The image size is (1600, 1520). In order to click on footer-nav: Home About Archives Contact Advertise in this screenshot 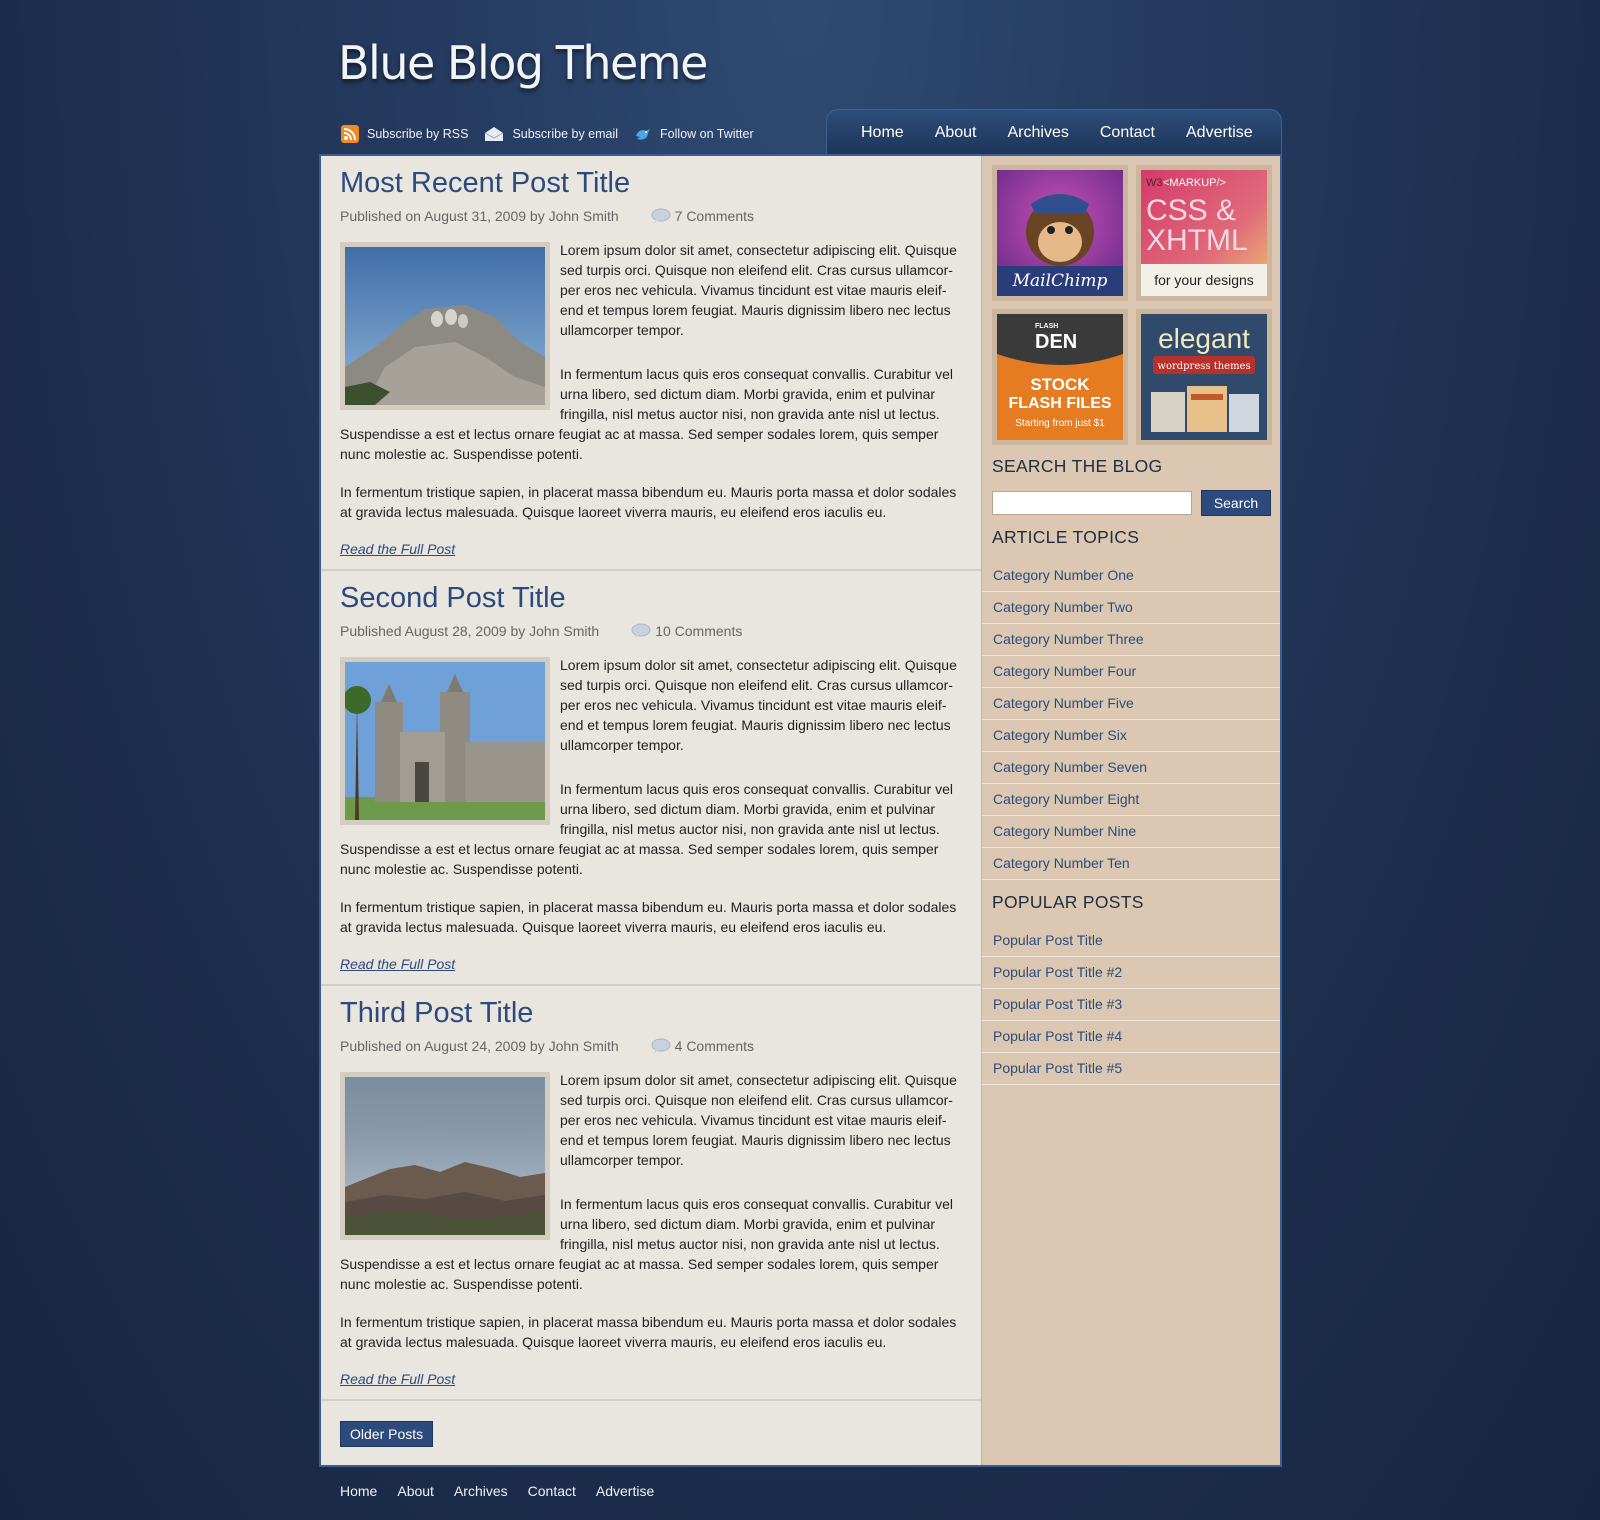, I will do `click(507, 1491)`.